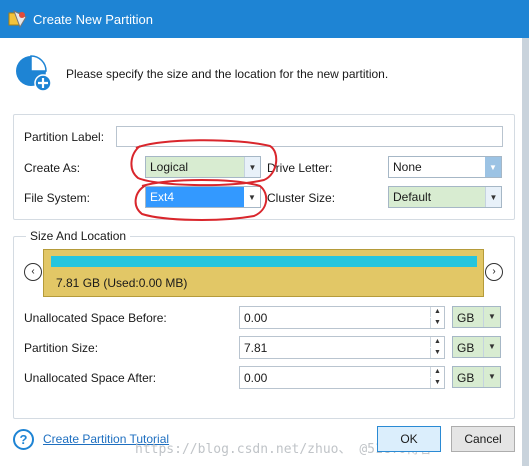 This screenshot has height=466, width=529. I want to click on drive-letter-caption: Drive Letter:, so click(300, 168).